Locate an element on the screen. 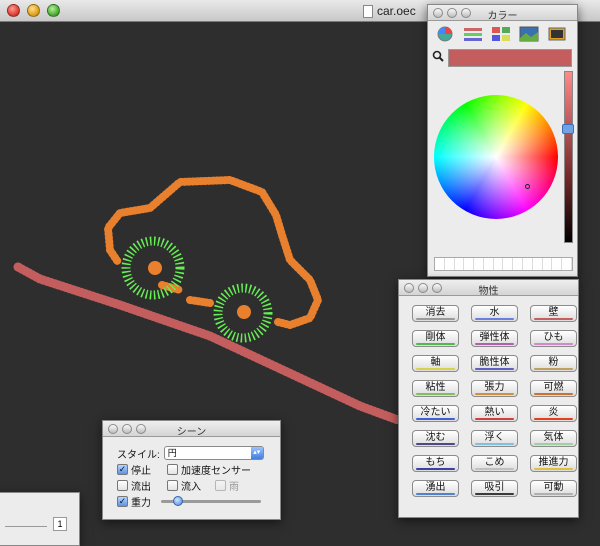 The width and height of the screenshot is (600, 546). chevron-updown-icon: ▴▾ is located at coordinates (256, 453).